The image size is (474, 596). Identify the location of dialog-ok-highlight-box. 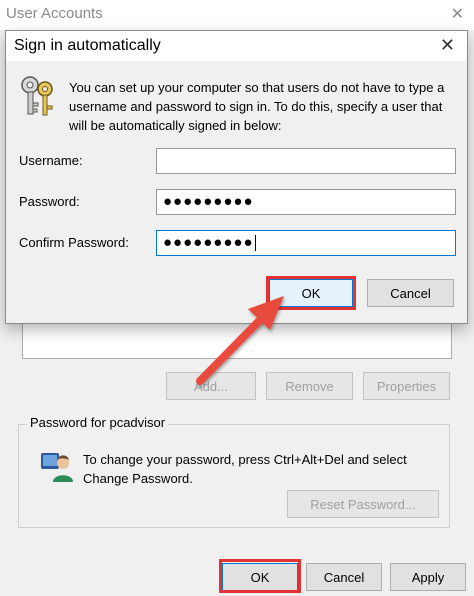
(311, 293).